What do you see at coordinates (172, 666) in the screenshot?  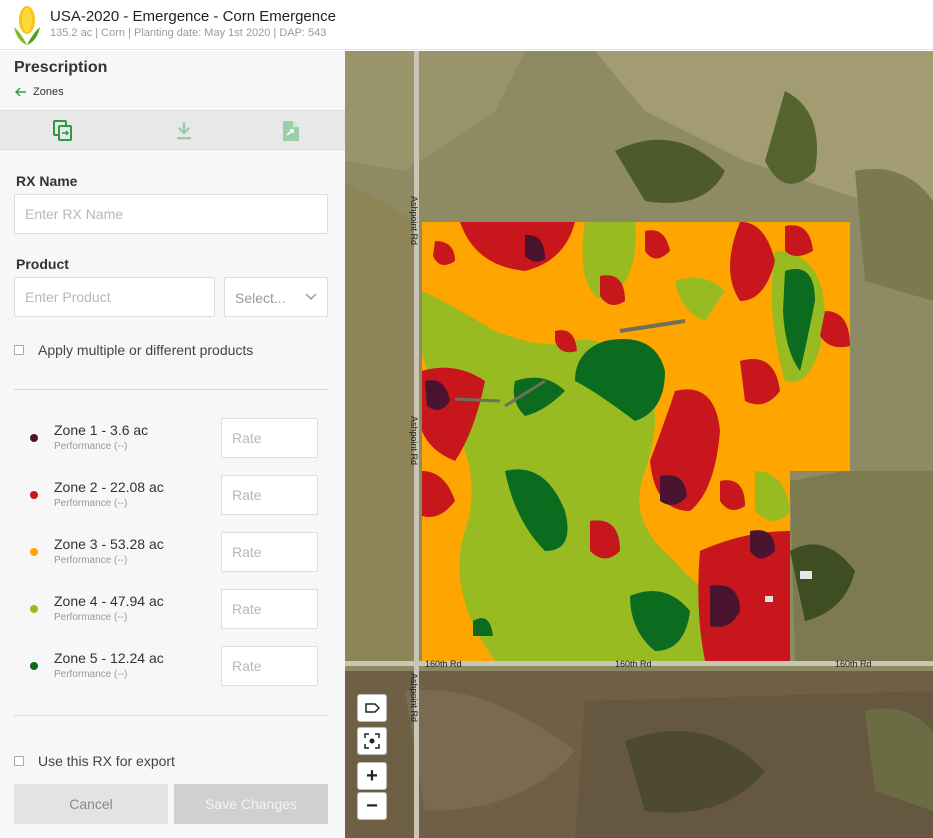 I see `zone-row: Zone 5 - 12.24 ac Performance (--)` at bounding box center [172, 666].